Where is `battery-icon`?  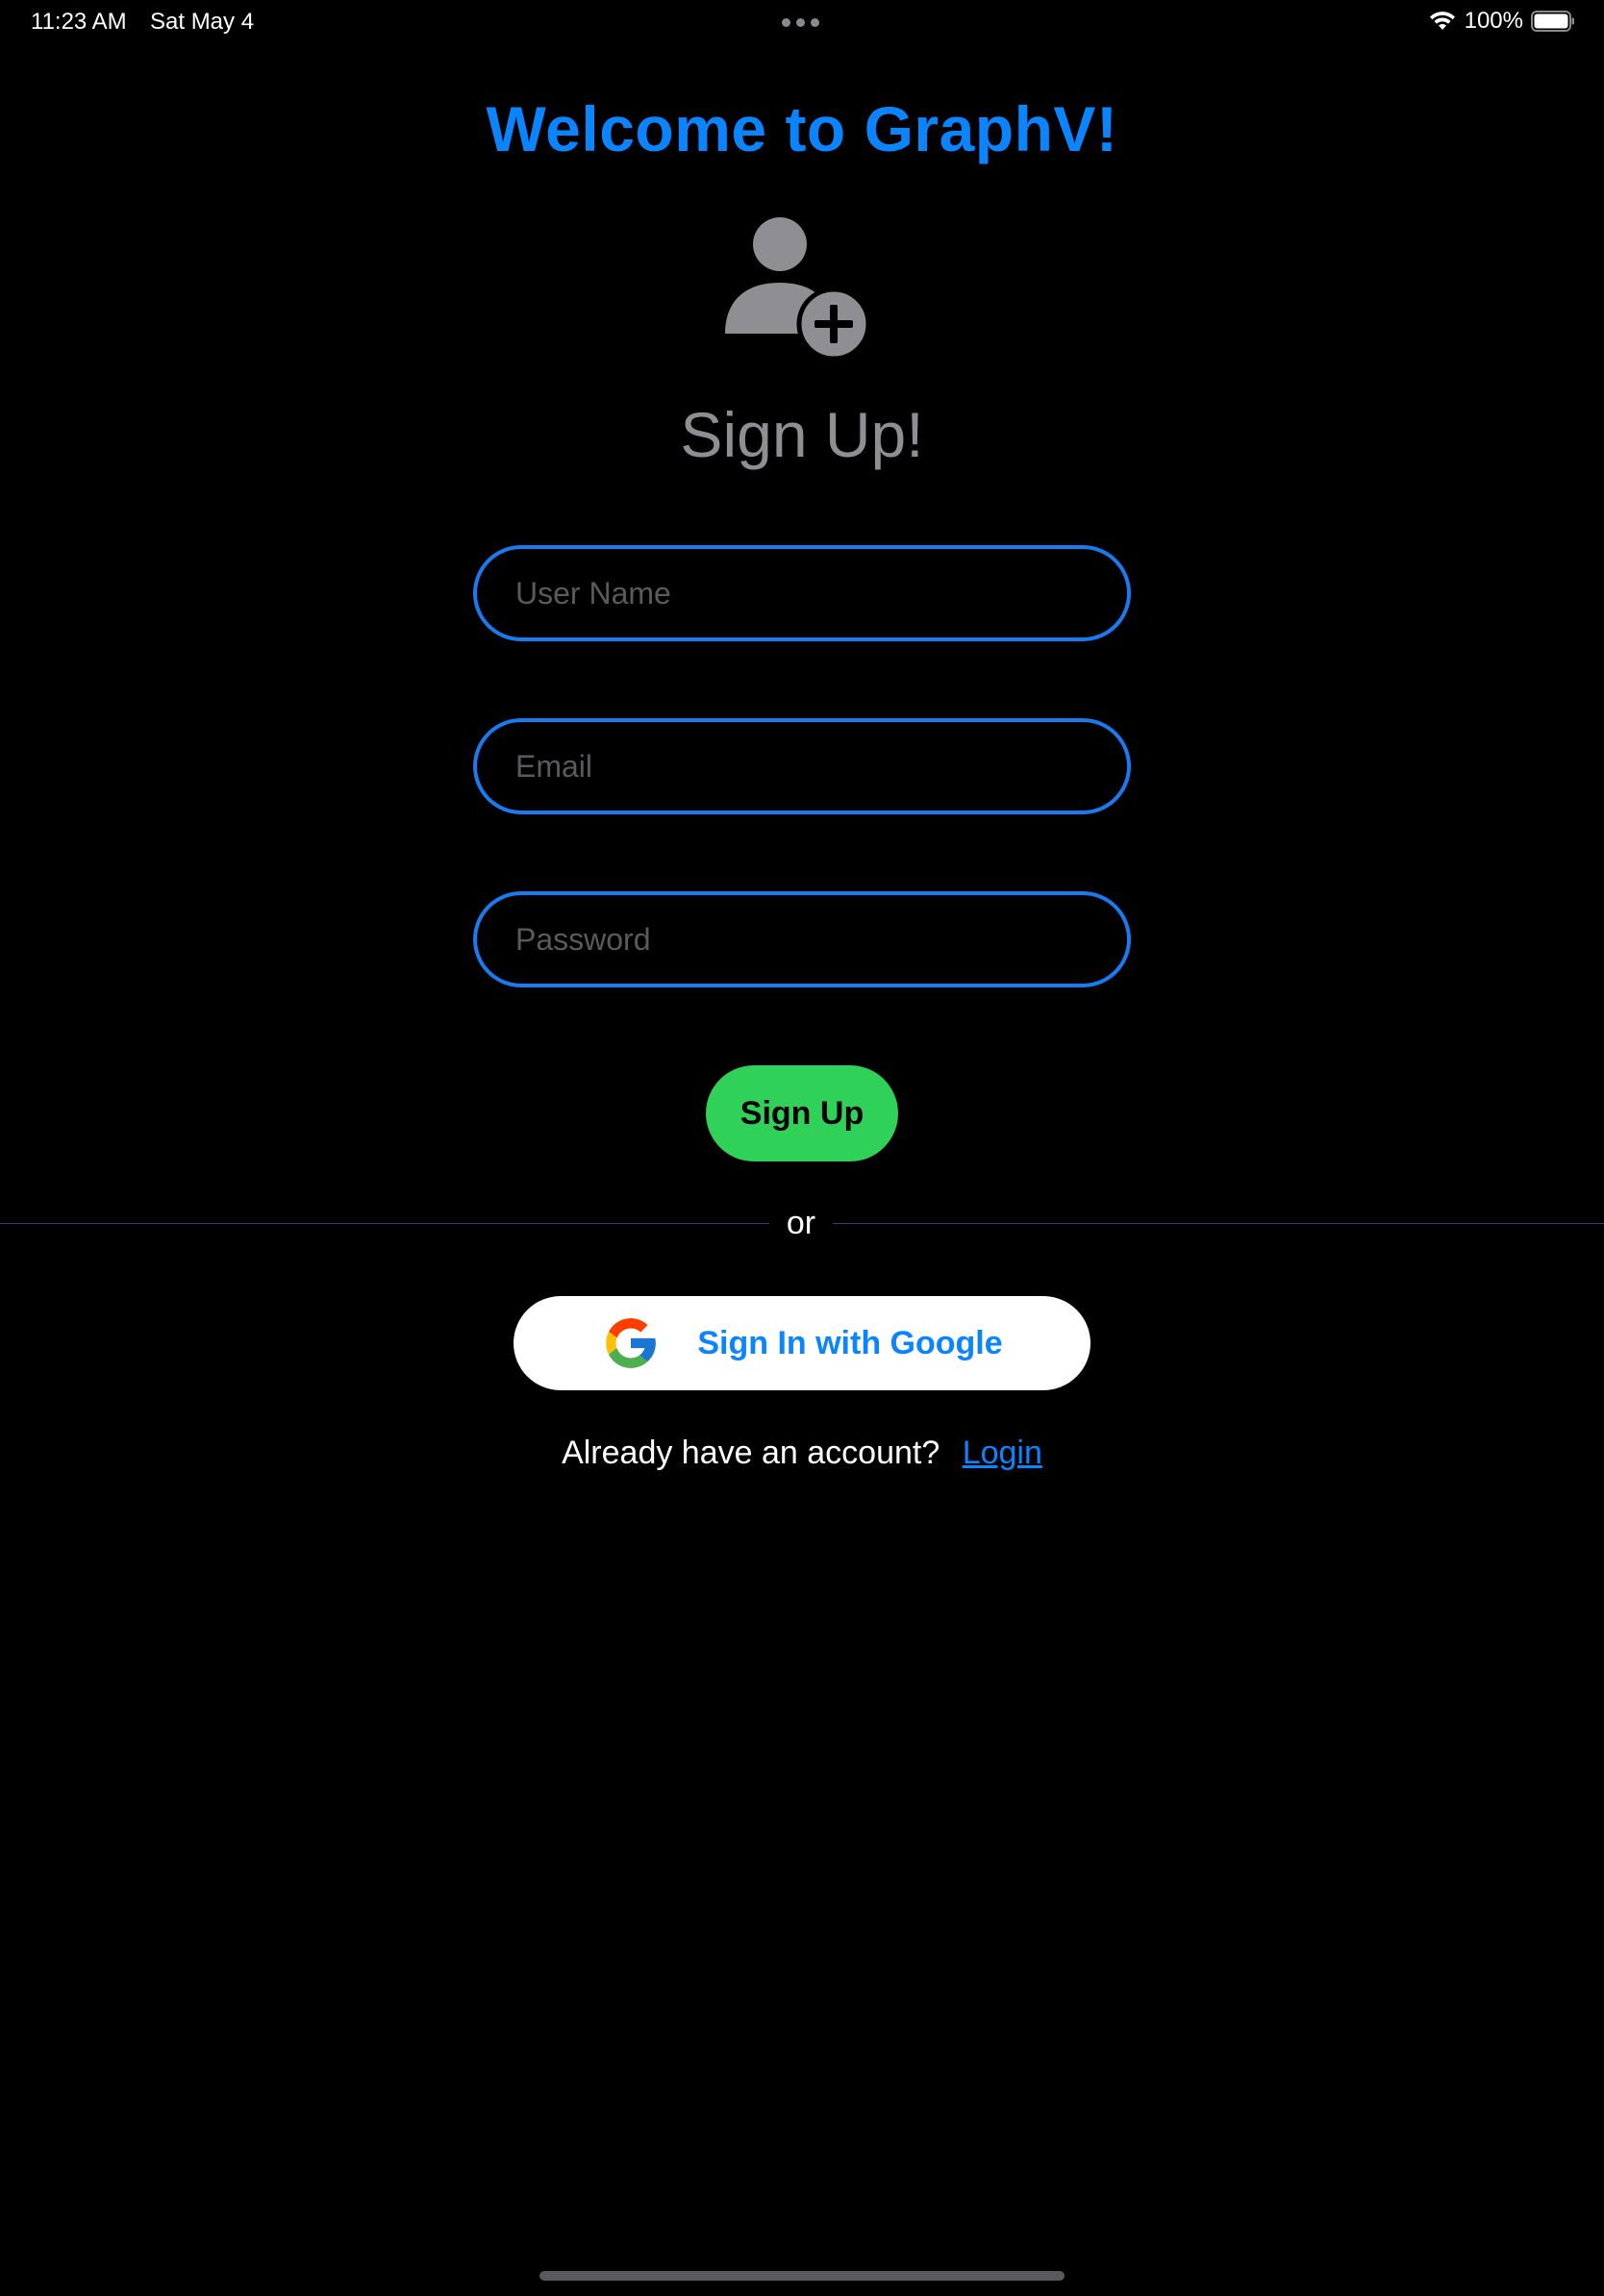
battery-icon is located at coordinates (1552, 21).